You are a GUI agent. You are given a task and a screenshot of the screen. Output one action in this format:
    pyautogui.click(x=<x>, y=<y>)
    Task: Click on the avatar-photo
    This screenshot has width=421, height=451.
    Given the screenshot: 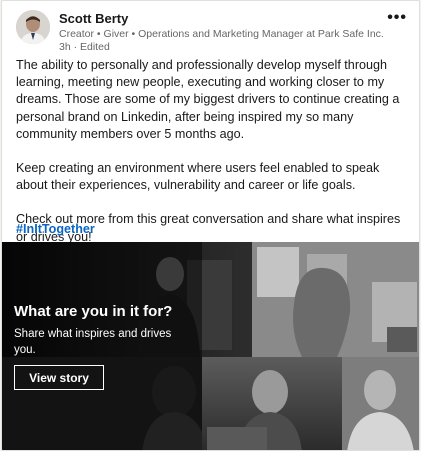 What is the action you would take?
    pyautogui.click(x=33, y=27)
    